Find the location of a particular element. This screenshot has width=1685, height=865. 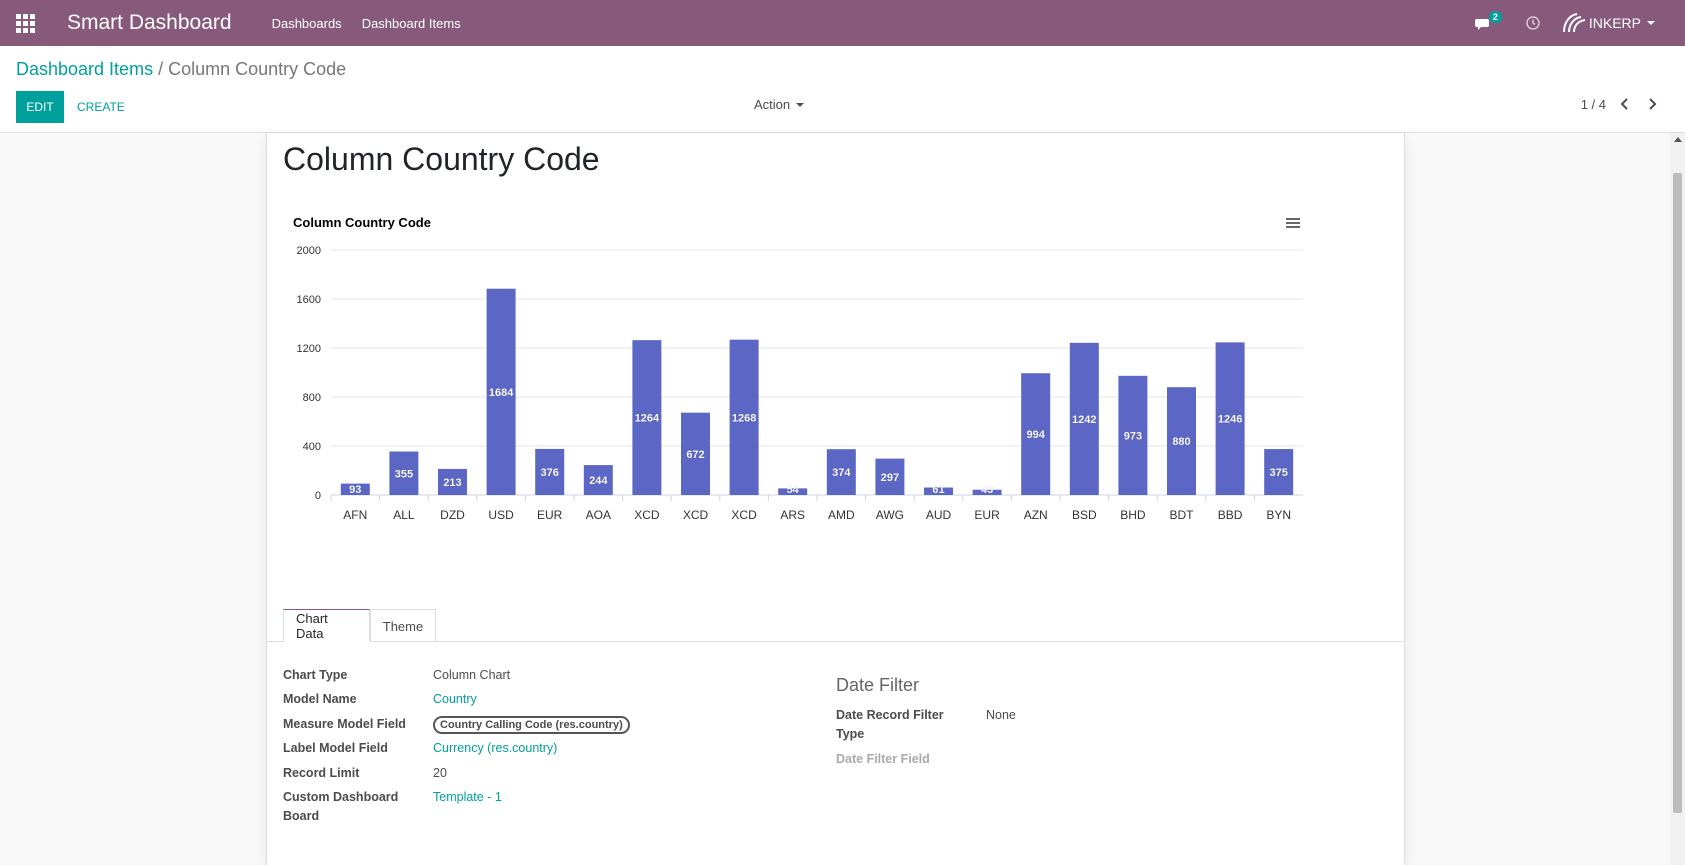

page-scrollbar is located at coordinates (1677, 499).